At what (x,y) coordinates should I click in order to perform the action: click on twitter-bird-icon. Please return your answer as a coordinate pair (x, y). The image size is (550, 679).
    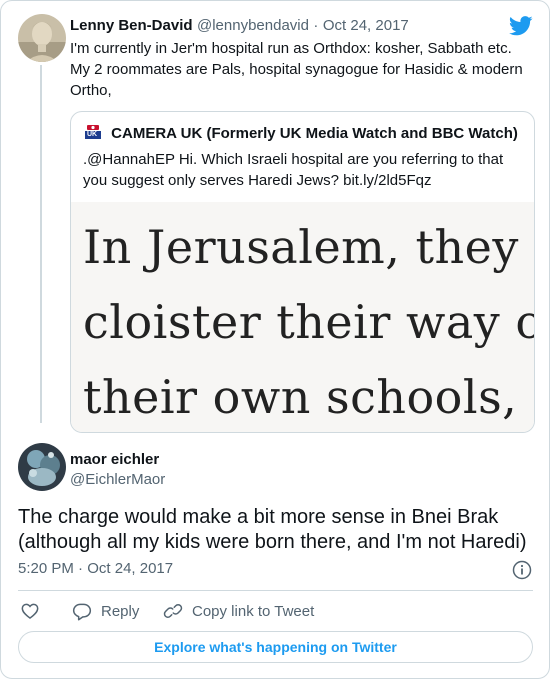
    Looking at the image, I should click on (520, 26).